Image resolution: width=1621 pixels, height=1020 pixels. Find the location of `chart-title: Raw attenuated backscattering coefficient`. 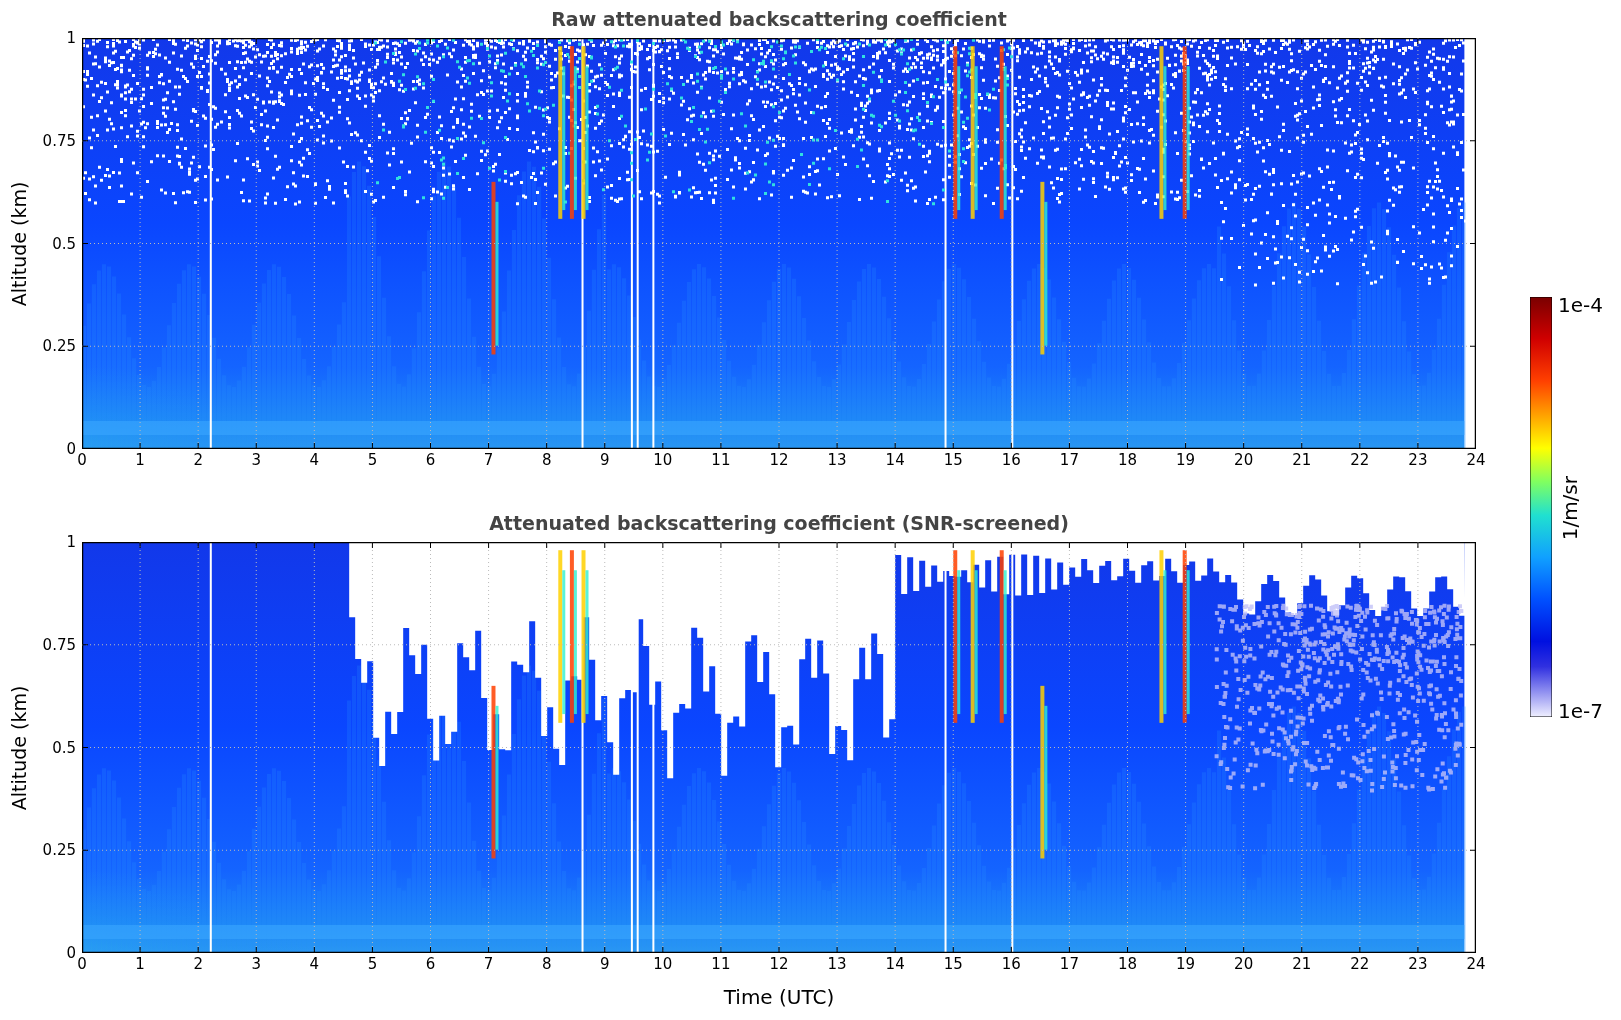

chart-title: Raw attenuated backscattering coefficient is located at coordinates (779, 19).